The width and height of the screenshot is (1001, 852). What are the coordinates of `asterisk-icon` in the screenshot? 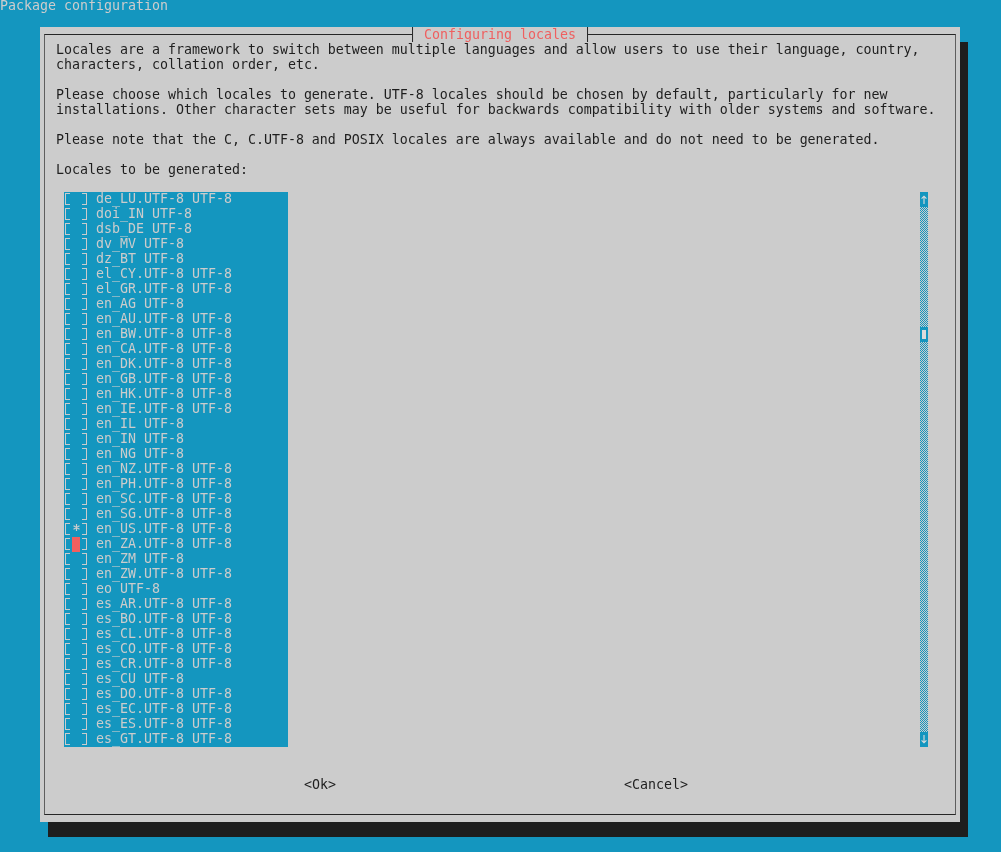 It's located at (76, 527).